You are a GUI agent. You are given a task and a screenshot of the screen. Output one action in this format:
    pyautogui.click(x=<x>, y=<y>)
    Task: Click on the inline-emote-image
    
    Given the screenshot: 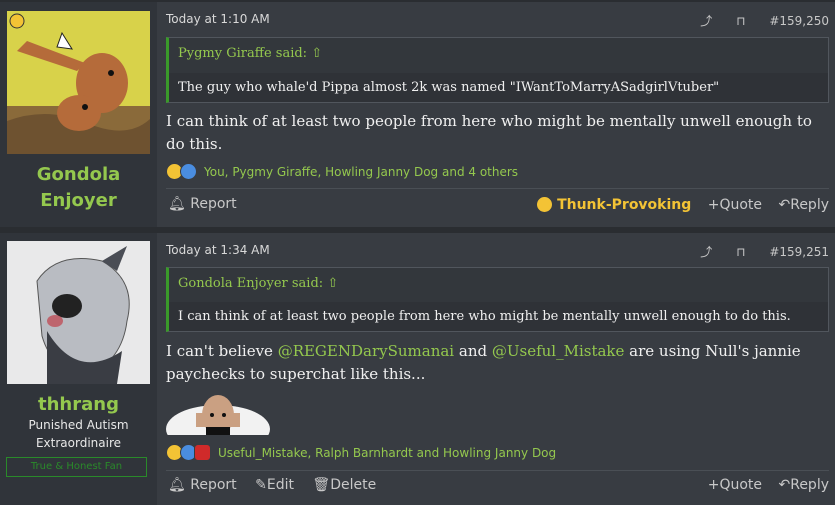 What is the action you would take?
    pyautogui.click(x=218, y=419)
    